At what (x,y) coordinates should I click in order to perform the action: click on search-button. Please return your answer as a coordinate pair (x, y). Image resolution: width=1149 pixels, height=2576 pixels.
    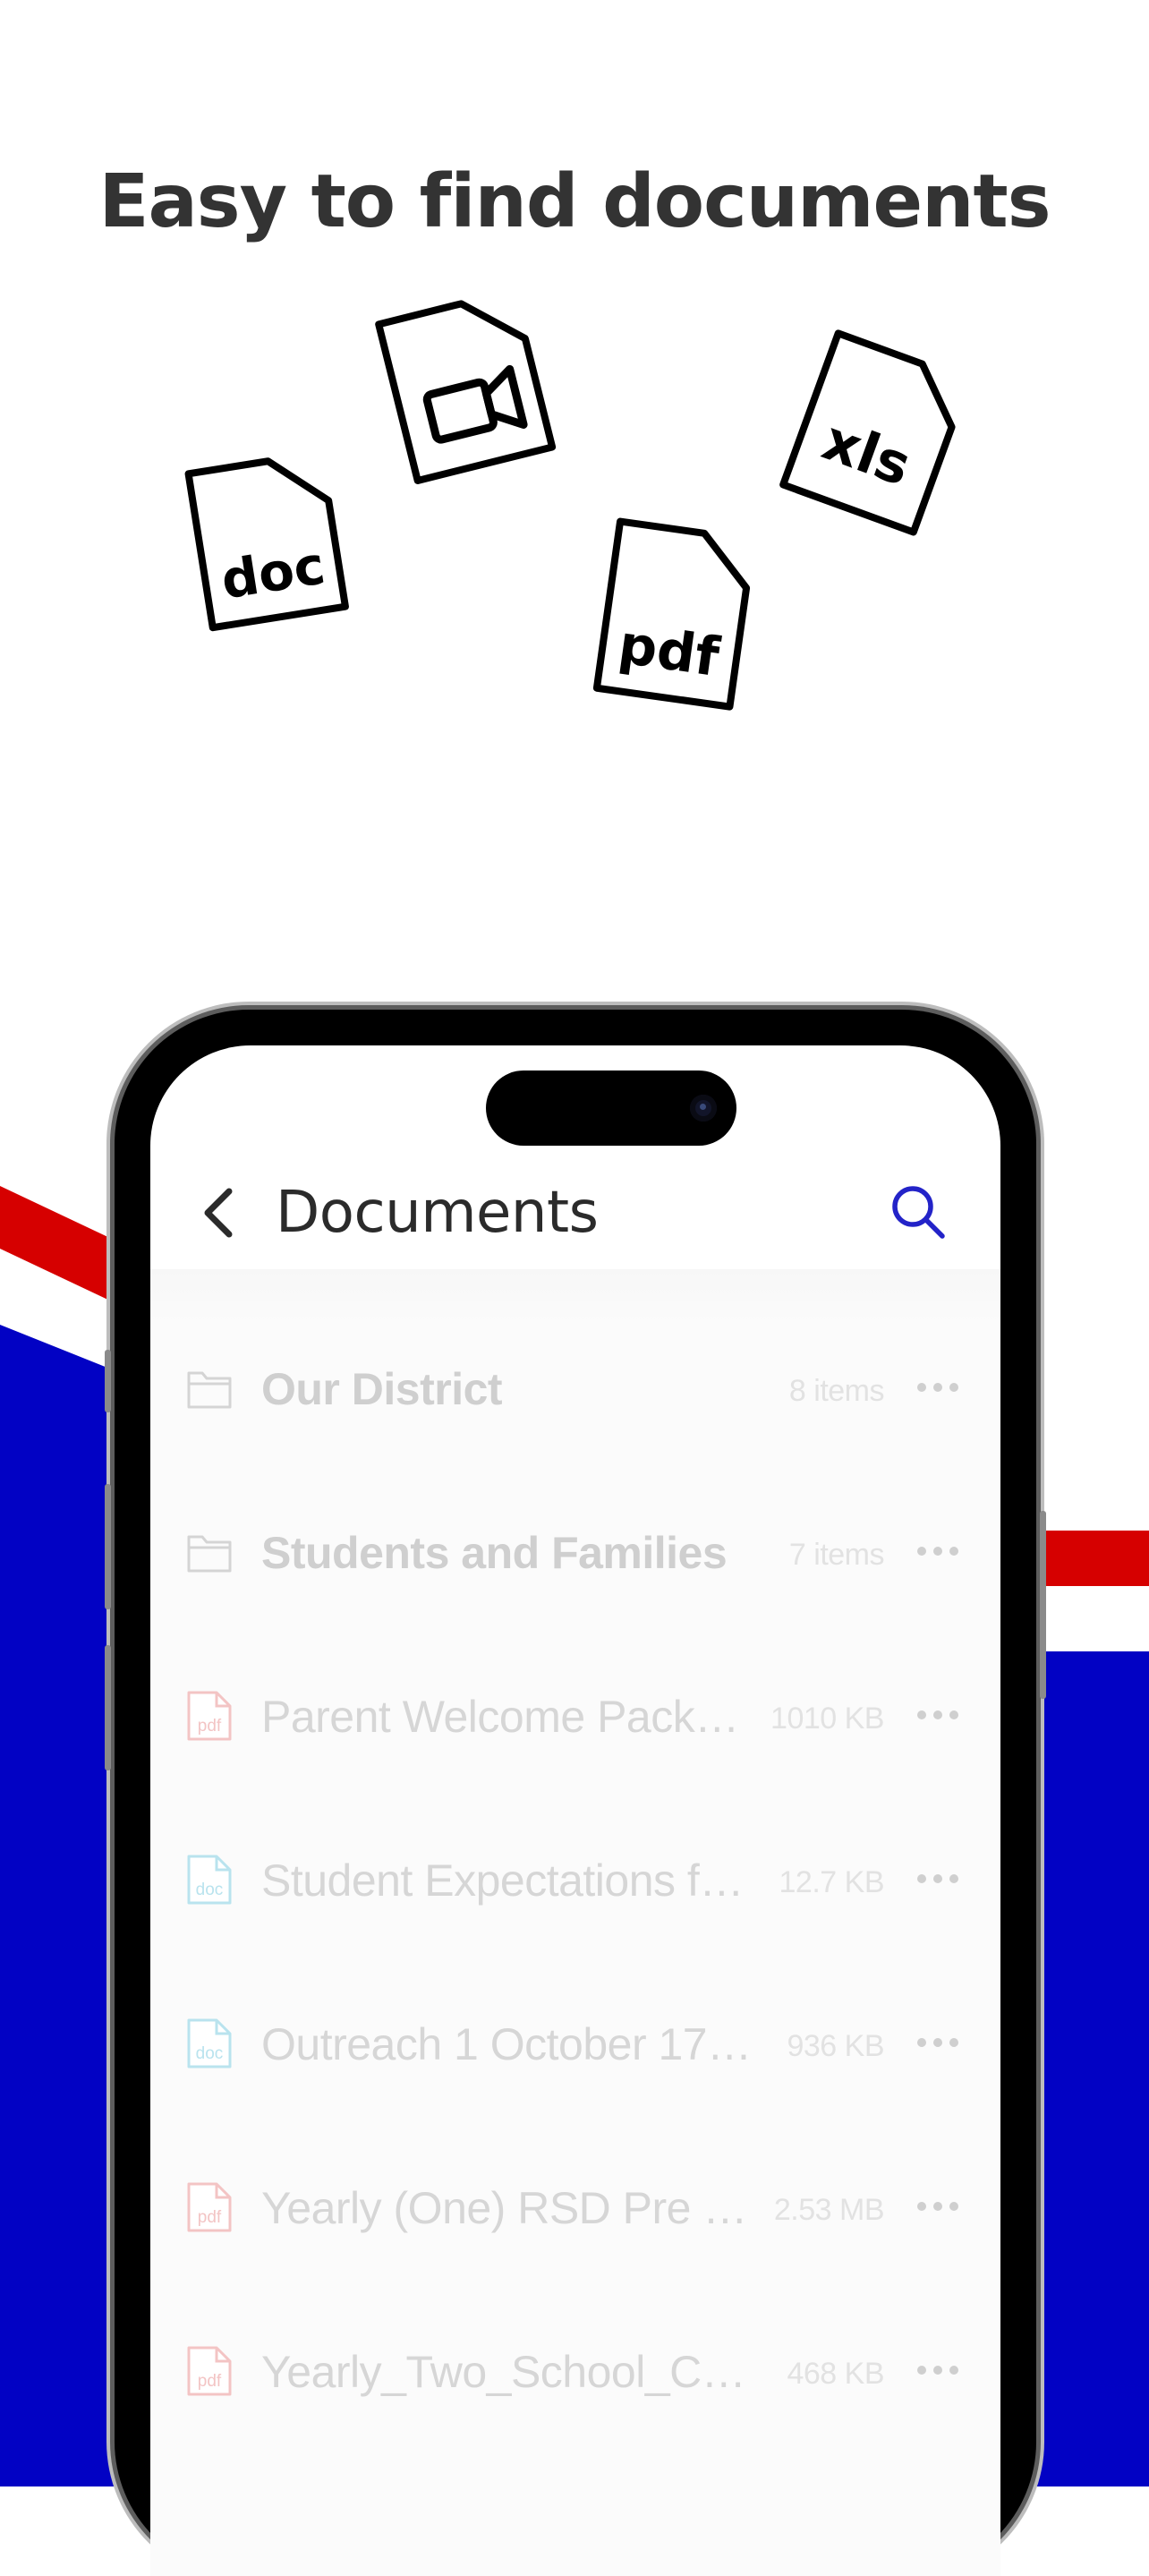
    Looking at the image, I should click on (918, 1212).